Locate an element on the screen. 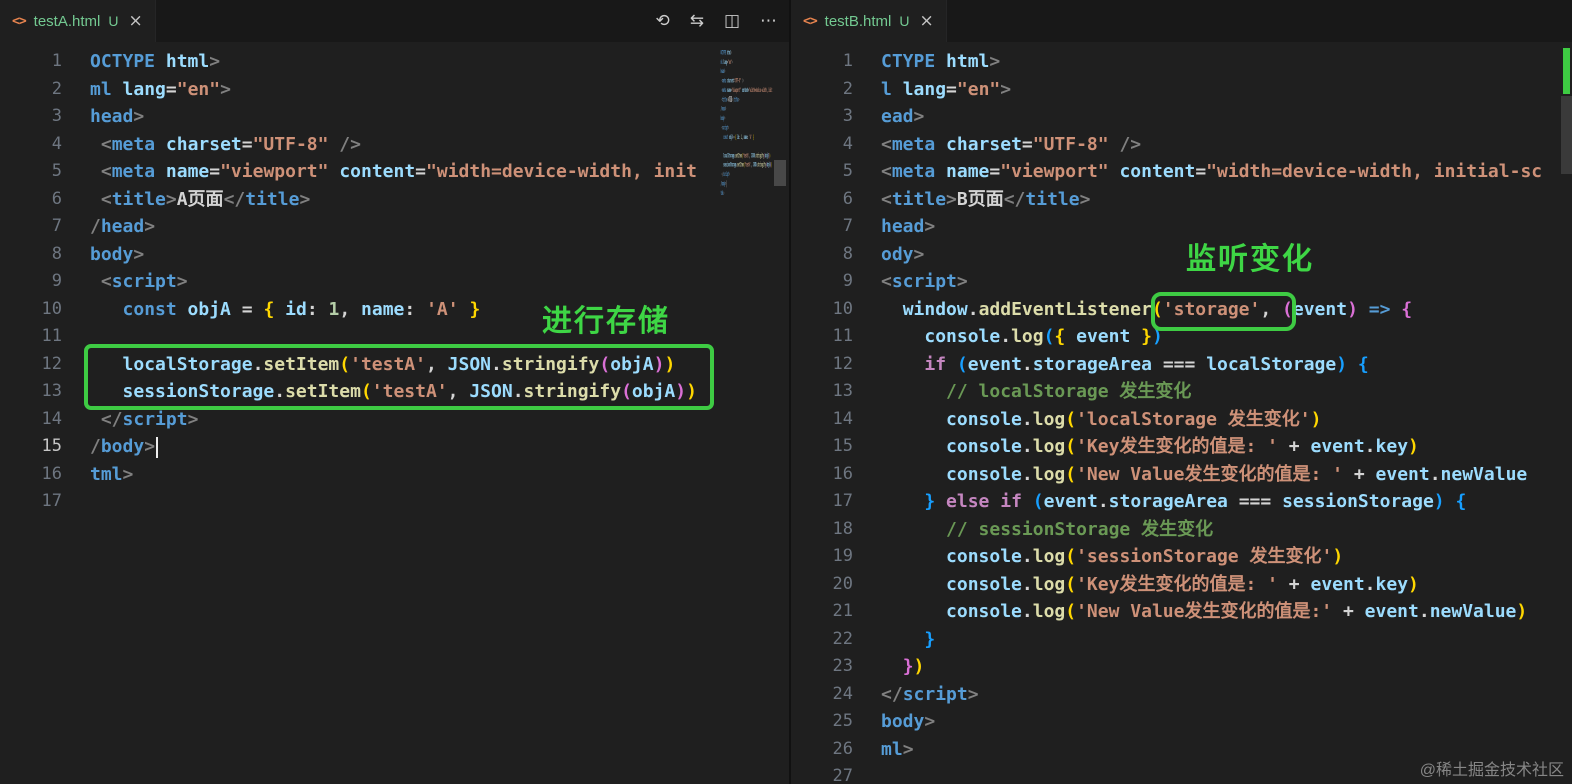 This screenshot has height=784, width=1572. code-line: 11 console.log({ event }) is located at coordinates (997, 336).